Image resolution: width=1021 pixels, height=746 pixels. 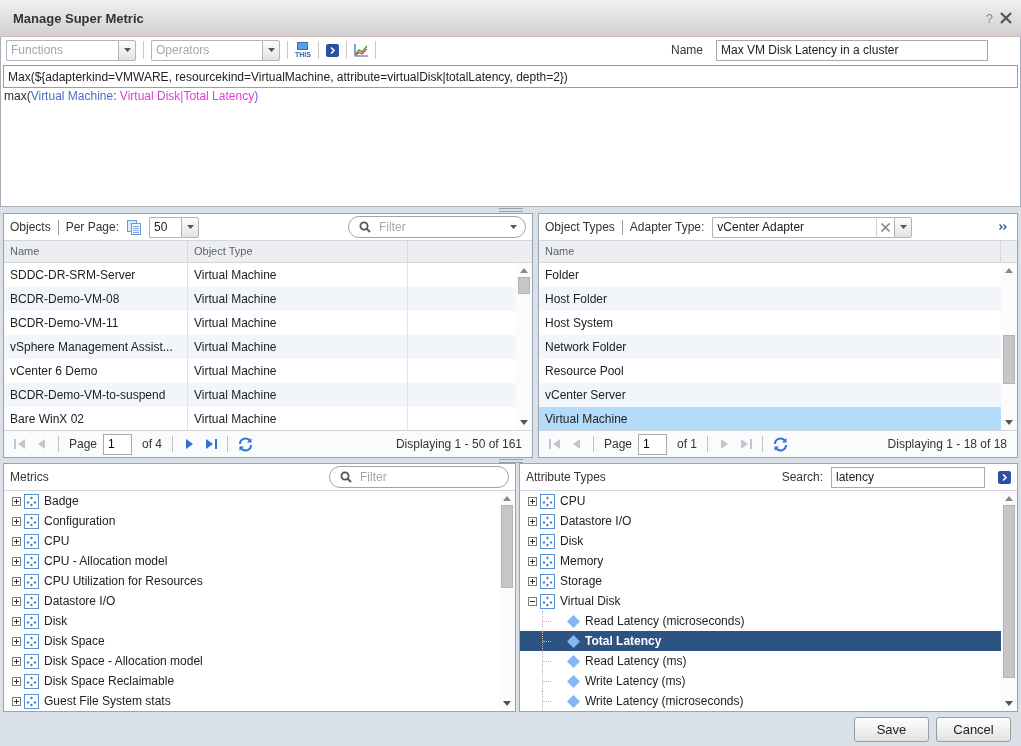 I want to click on tree-item: Badge, so click(x=251, y=501).